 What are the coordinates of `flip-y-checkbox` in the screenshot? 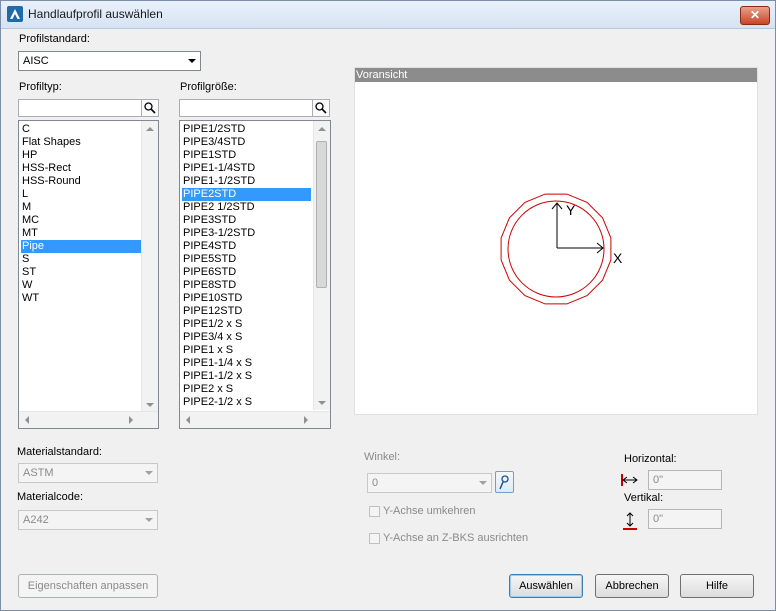 It's located at (374, 511).